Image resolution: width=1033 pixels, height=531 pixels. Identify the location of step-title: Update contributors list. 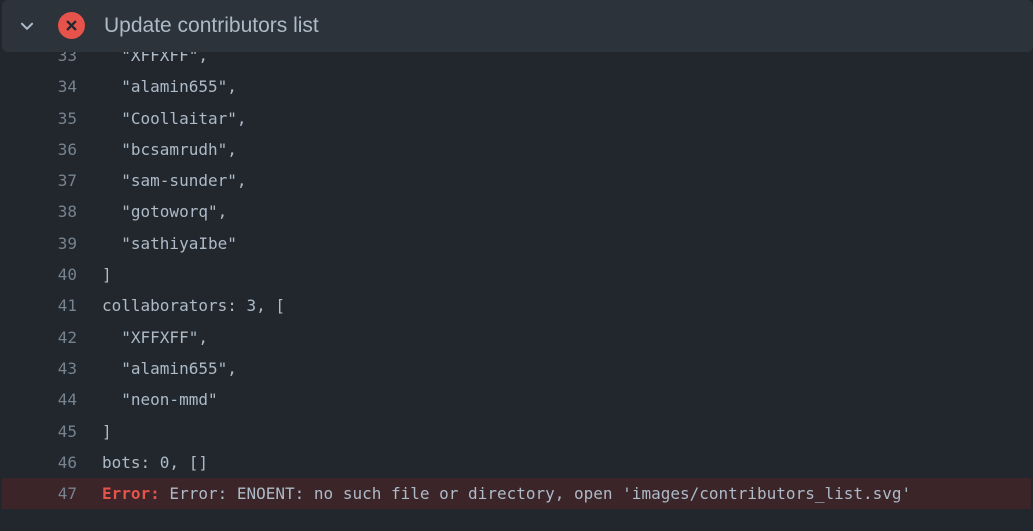
(211, 25).